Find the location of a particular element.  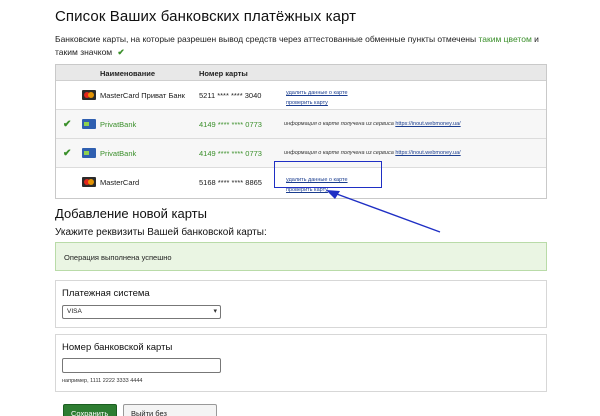

add-card-title: Добавление новой карты is located at coordinates (131, 213).